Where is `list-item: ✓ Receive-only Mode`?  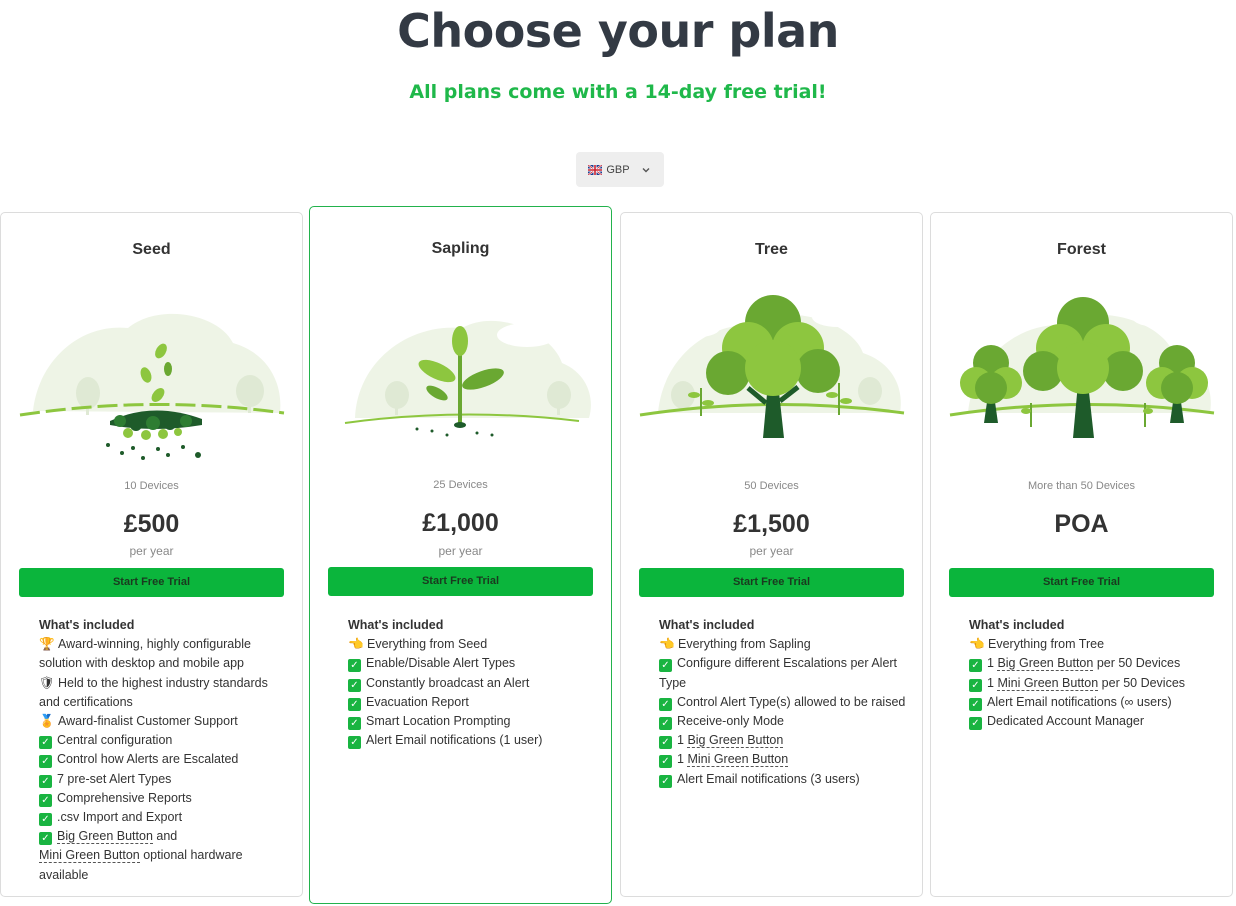
list-item: ✓ Receive-only Mode is located at coordinates (783, 721).